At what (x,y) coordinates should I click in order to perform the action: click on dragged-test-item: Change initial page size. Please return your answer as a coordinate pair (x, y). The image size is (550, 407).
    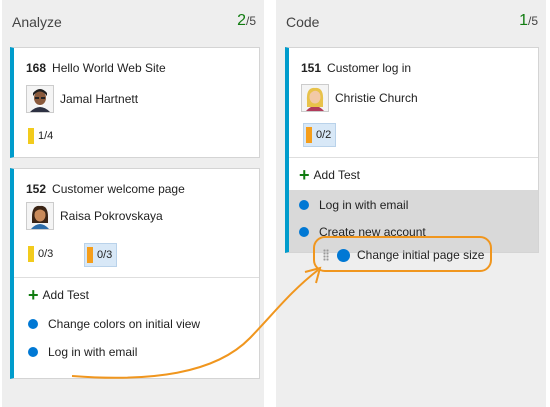
    Looking at the image, I should click on (402, 254).